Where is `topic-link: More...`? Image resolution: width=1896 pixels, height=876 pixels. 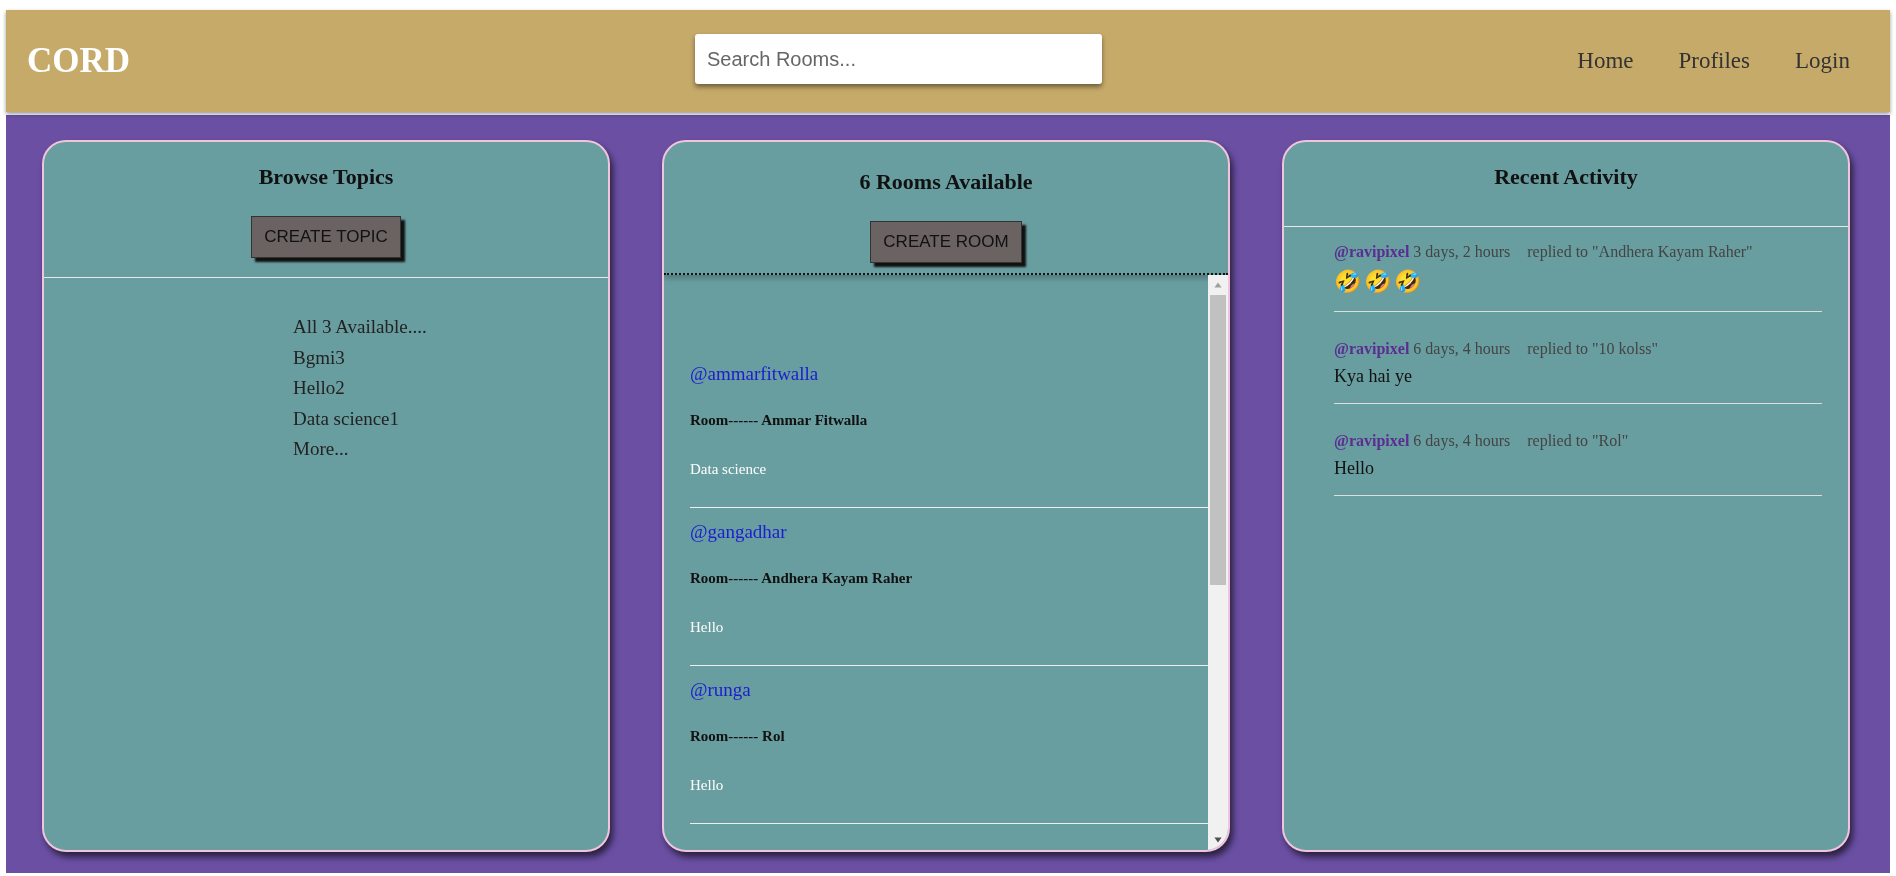
topic-link: More... is located at coordinates (450, 449).